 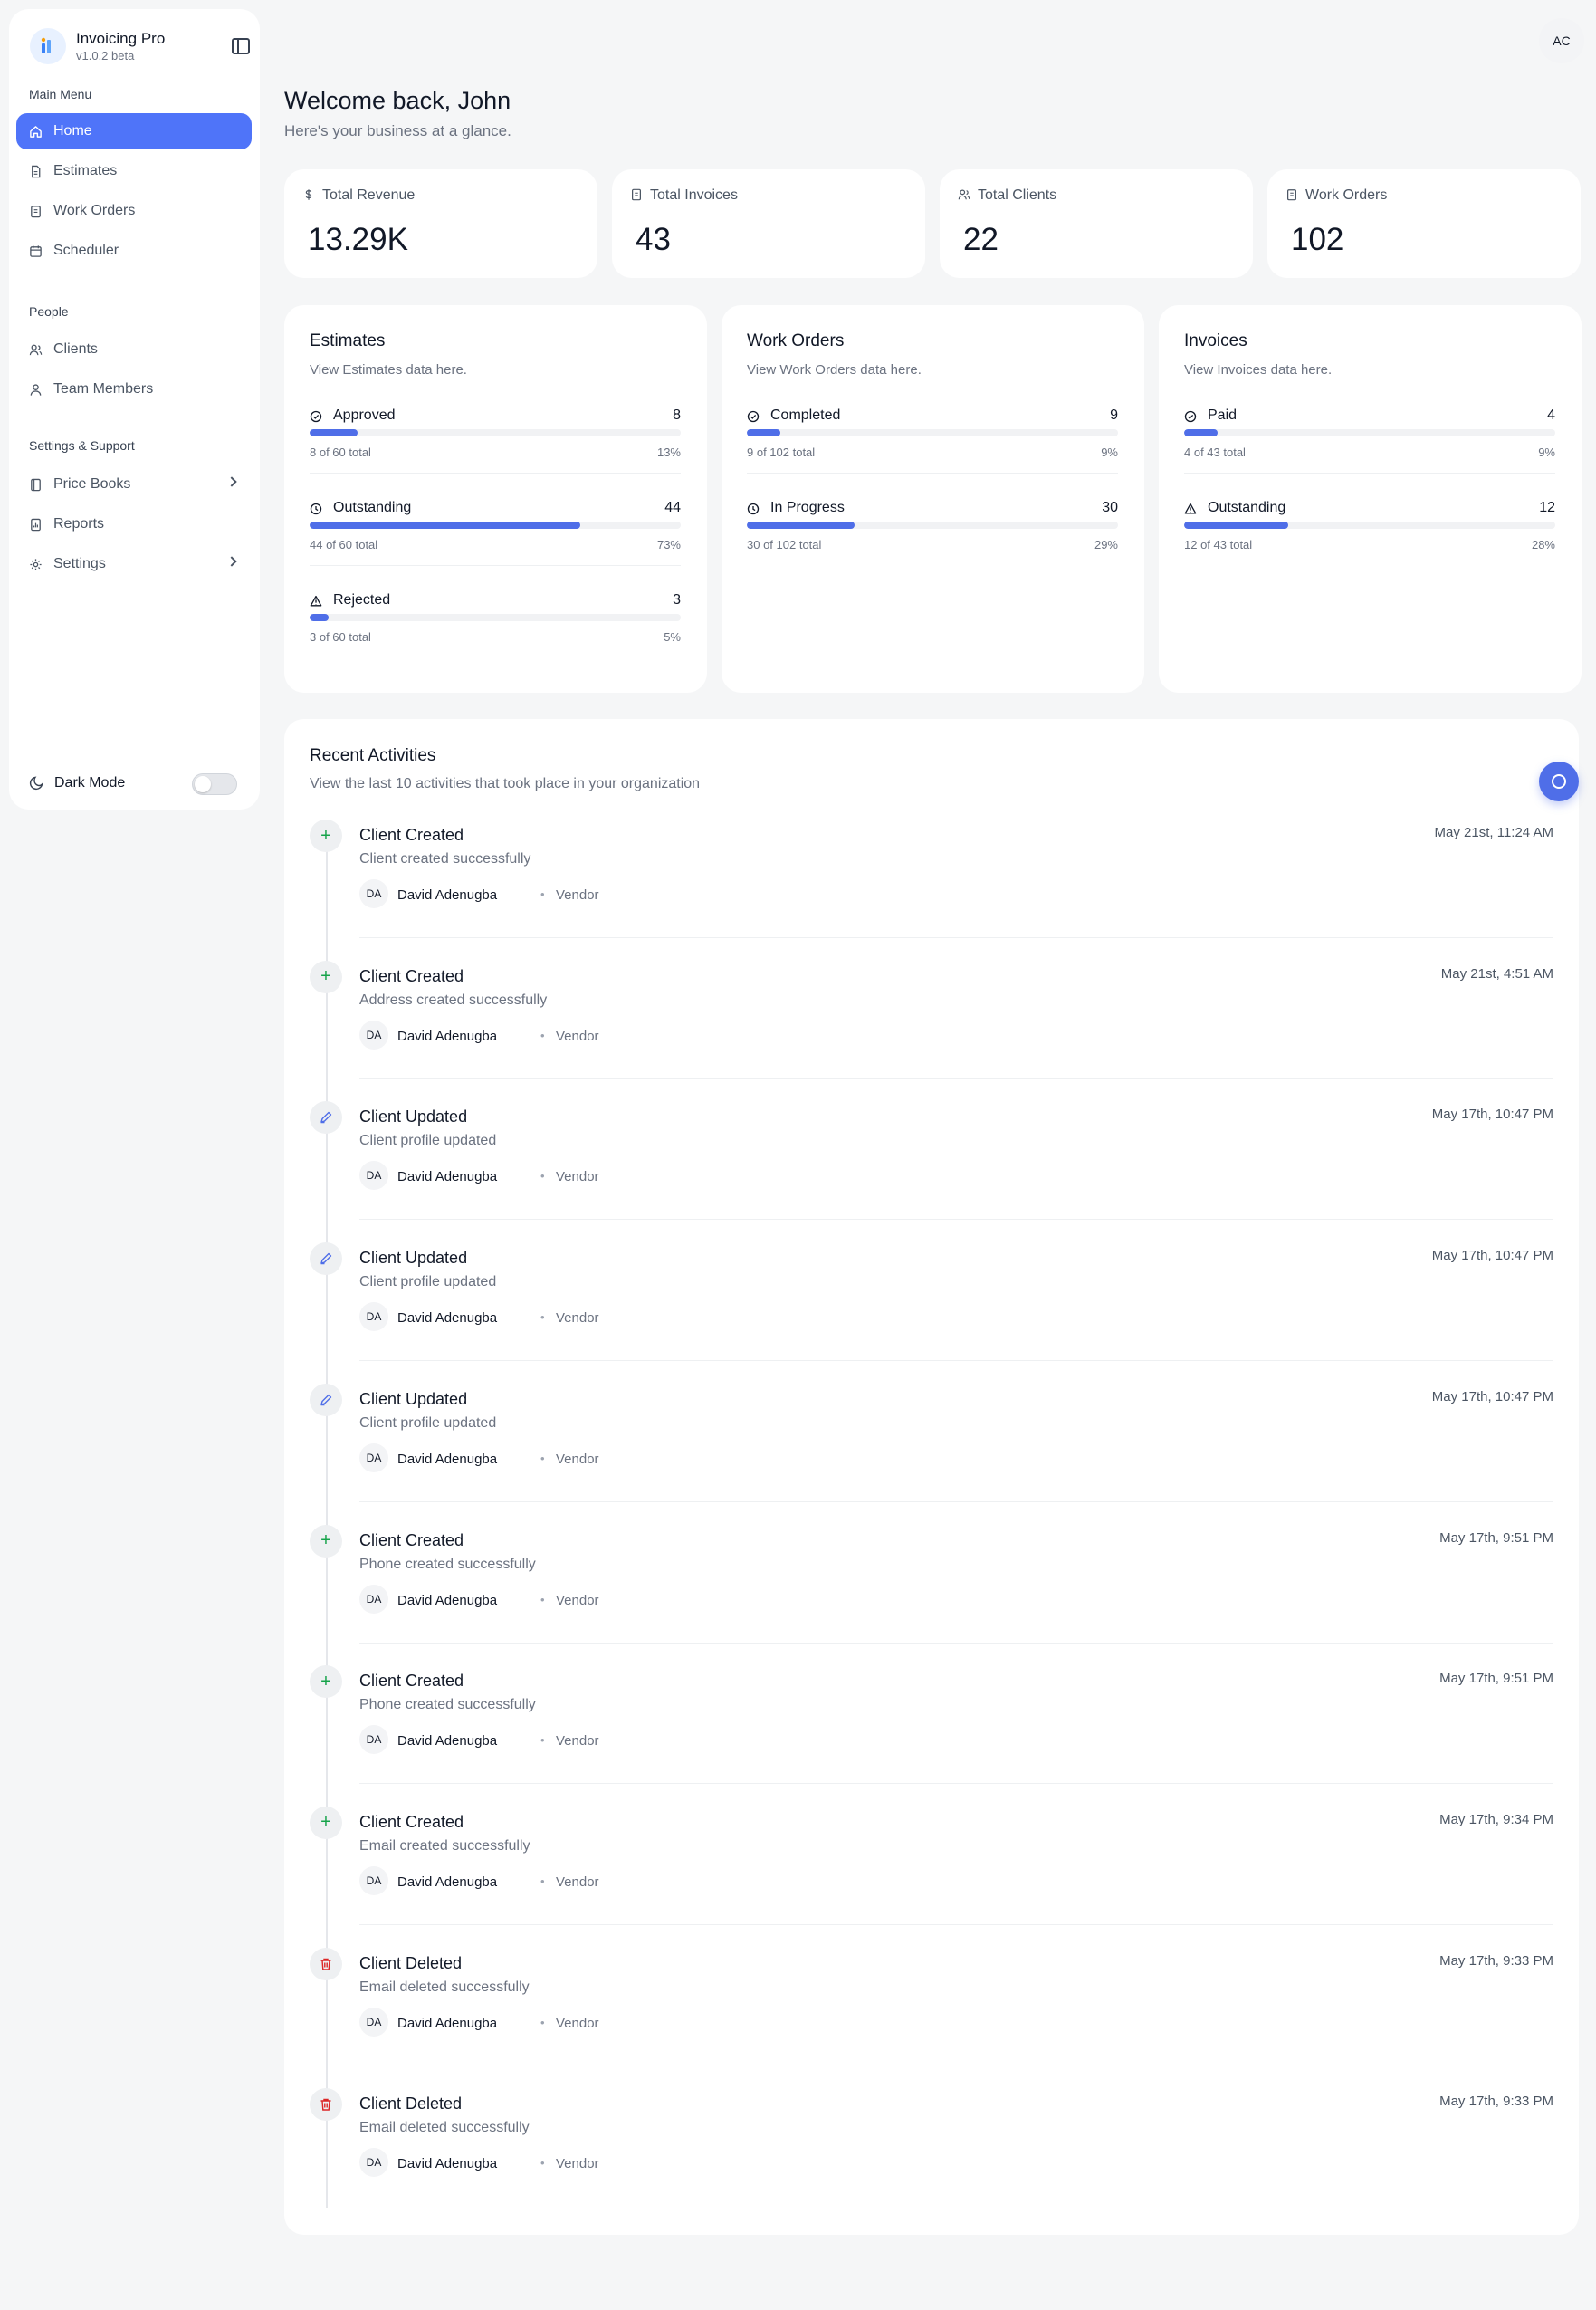 What do you see at coordinates (932, 443) in the screenshot?
I see `metric-completed: Completed 9 9 of 102 total 9%` at bounding box center [932, 443].